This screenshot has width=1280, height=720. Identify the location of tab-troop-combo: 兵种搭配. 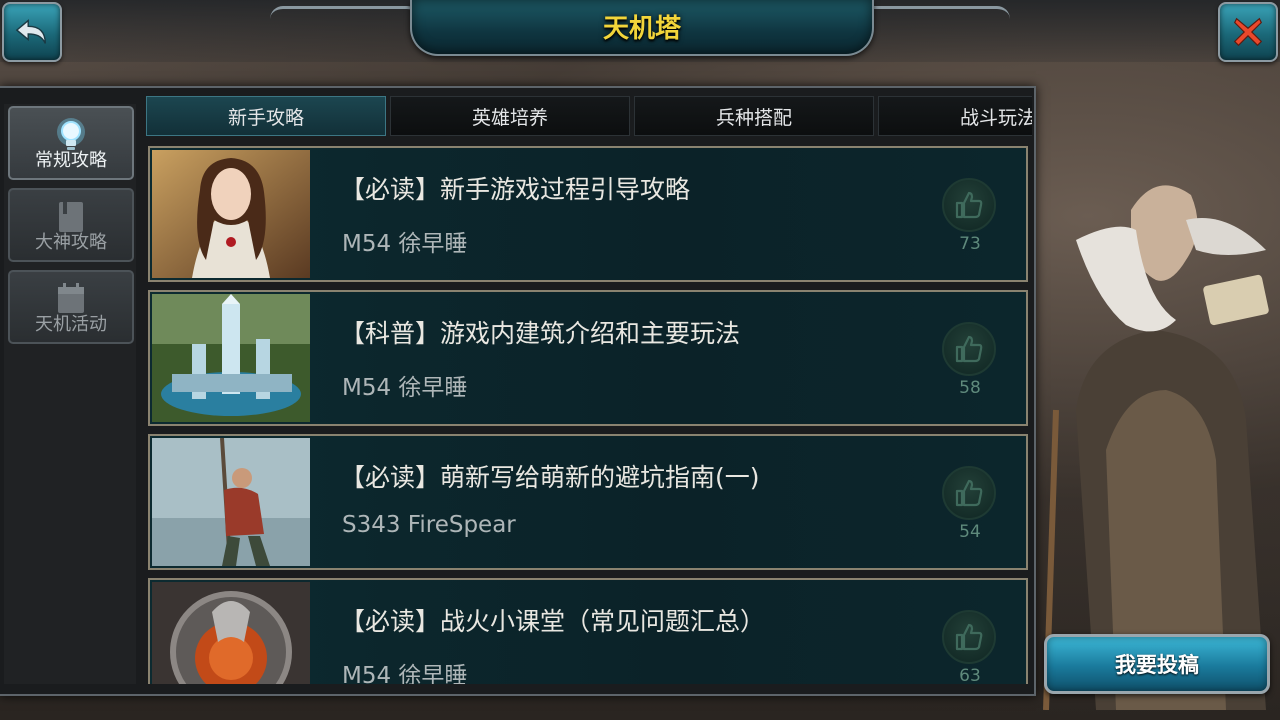
(754, 116).